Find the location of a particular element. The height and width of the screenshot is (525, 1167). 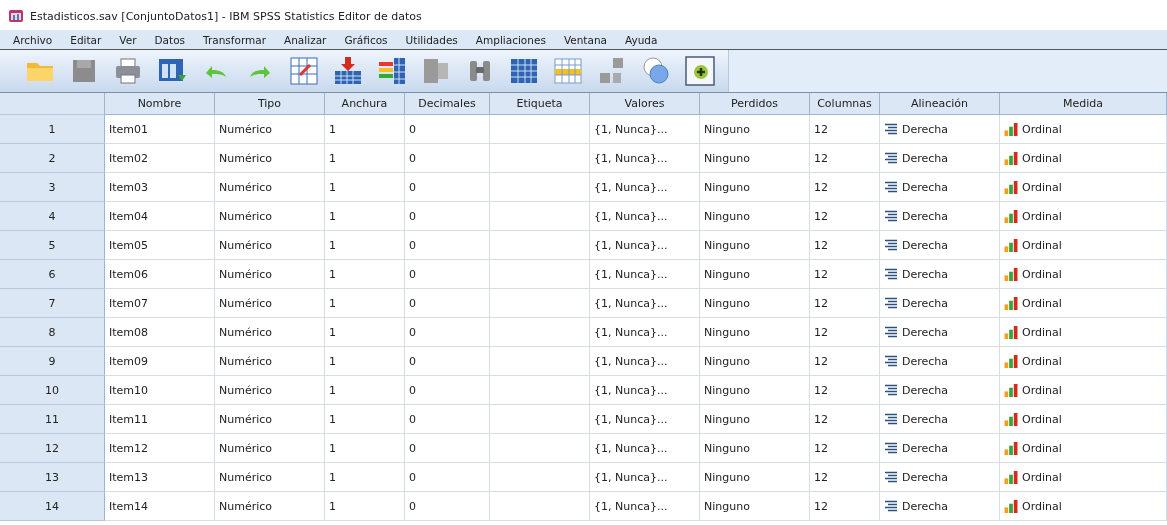

column-header: Anchura is located at coordinates (365, 104).